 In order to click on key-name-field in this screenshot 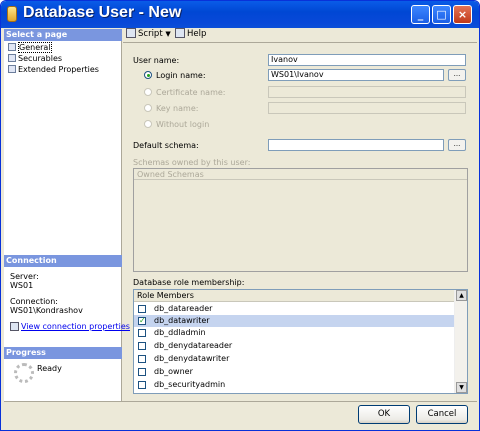, I will do `click(367, 108)`.